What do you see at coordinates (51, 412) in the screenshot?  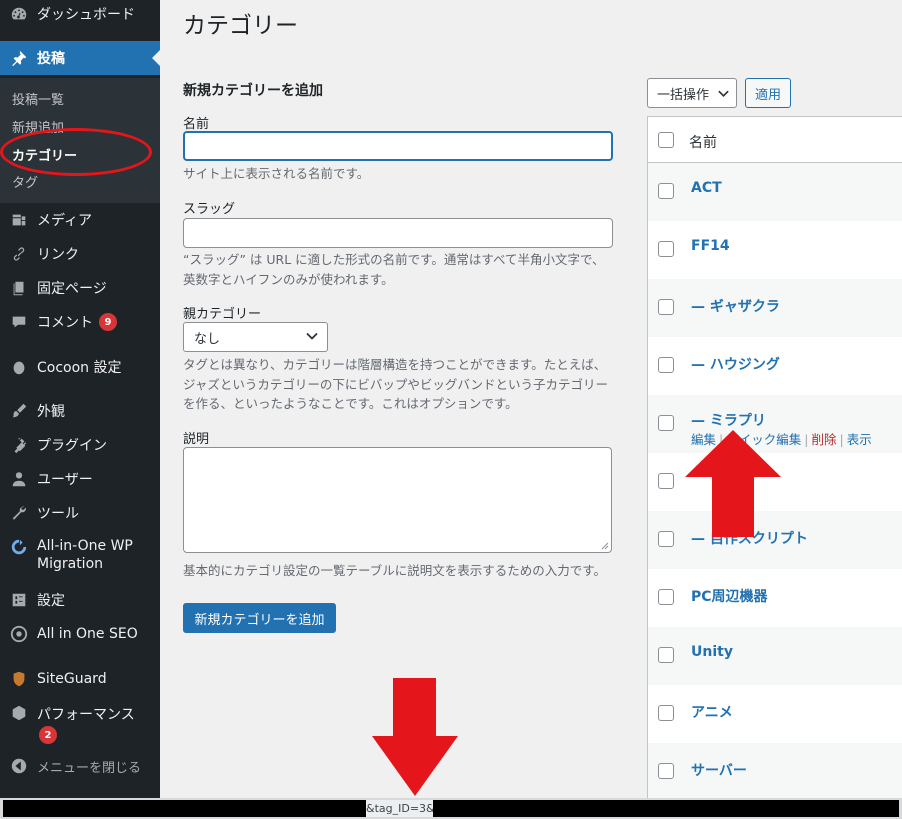 I see `menu-appearance-label: 外観` at bounding box center [51, 412].